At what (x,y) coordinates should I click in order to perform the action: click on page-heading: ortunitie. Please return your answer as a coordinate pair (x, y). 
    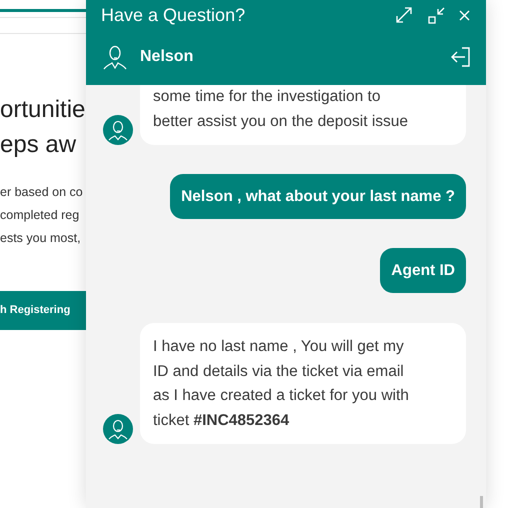
    Looking at the image, I should click on (43, 110).